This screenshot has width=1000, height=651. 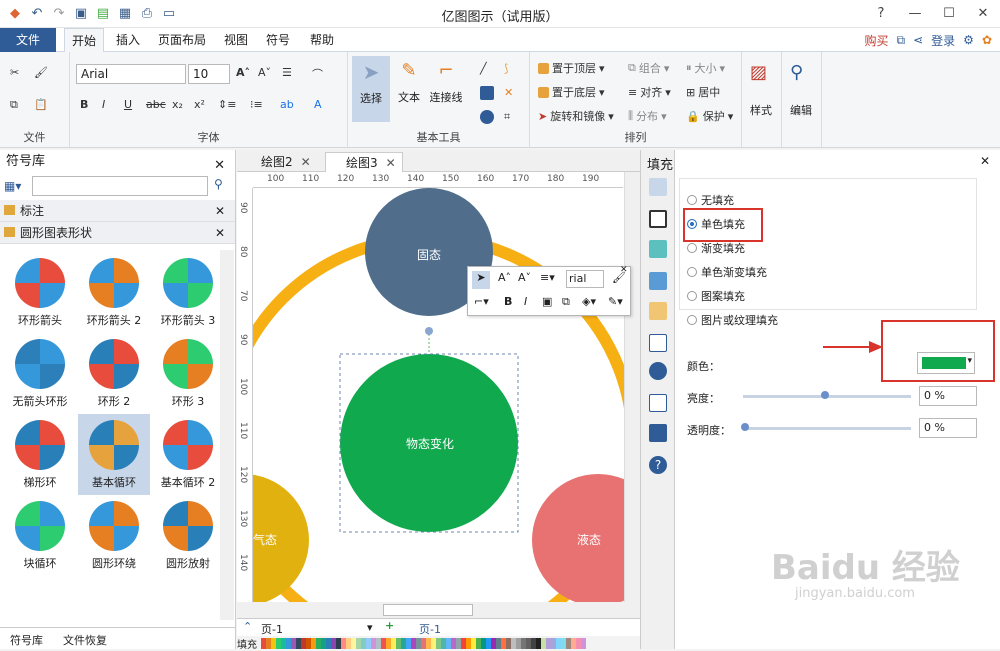 What do you see at coordinates (547, 277) in the screenshot?
I see `align-icon: ≡▾` at bounding box center [547, 277].